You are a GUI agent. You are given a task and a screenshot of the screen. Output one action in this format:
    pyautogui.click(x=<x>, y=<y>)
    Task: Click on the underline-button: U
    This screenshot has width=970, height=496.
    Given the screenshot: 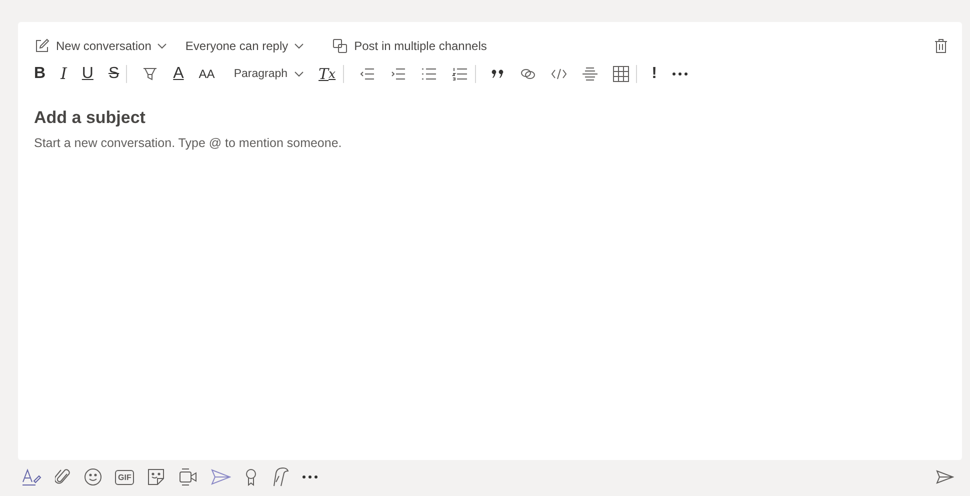 What is the action you would take?
    pyautogui.click(x=88, y=74)
    